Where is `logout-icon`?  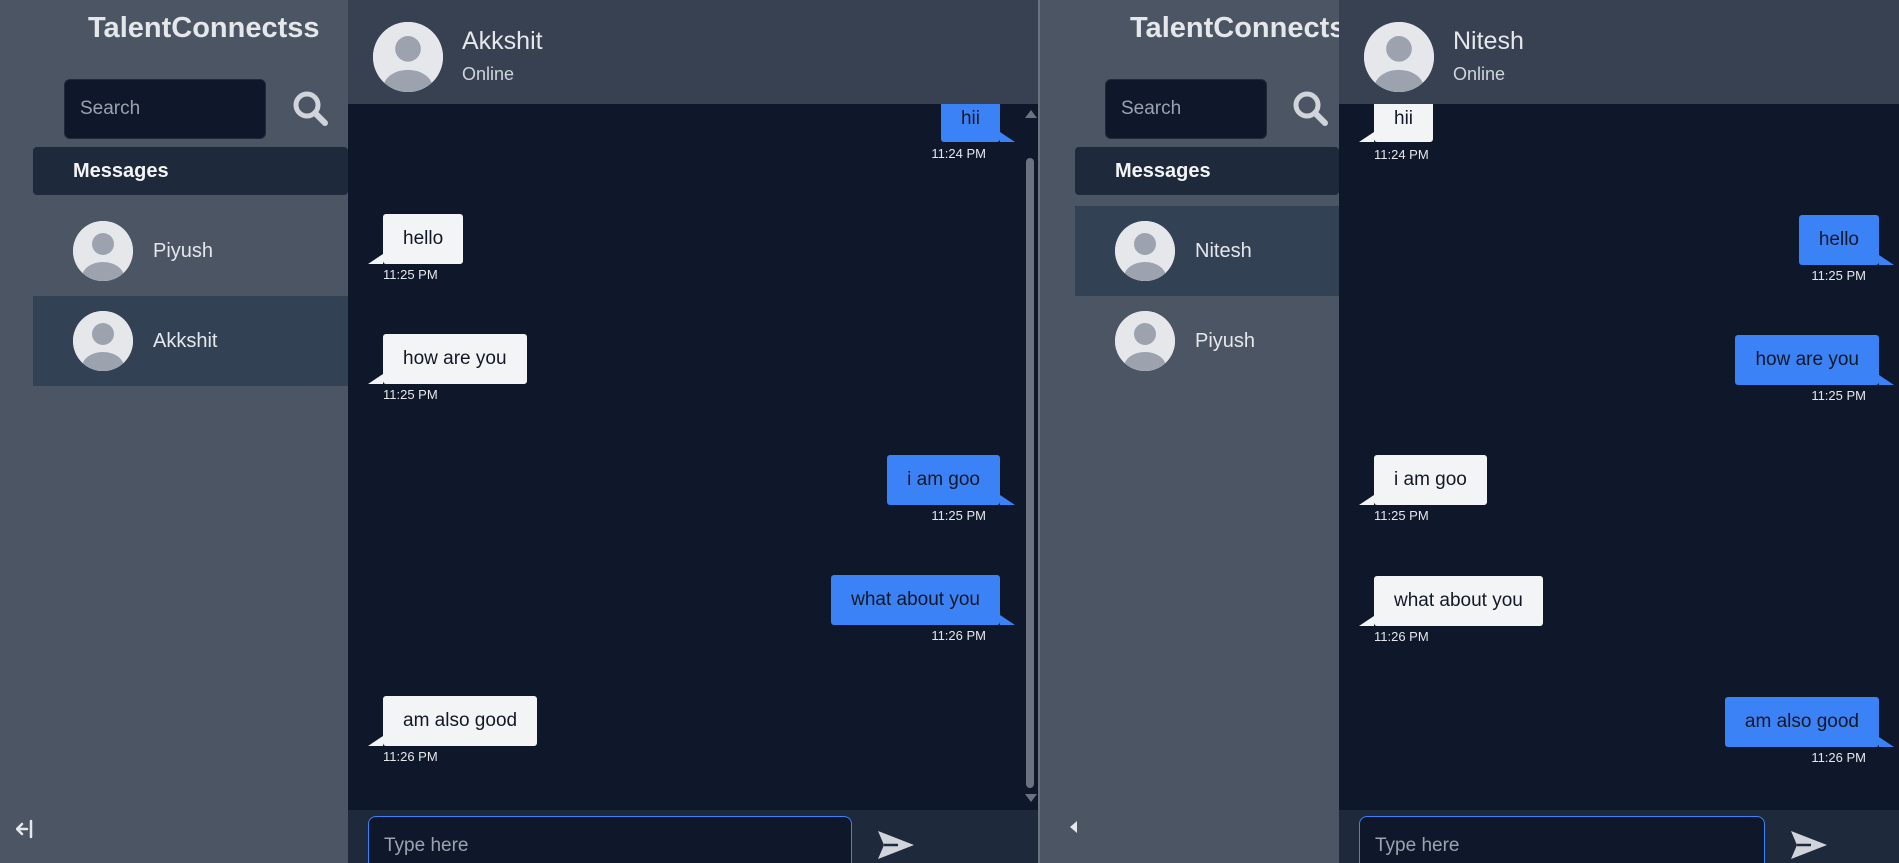 logout-icon is located at coordinates (26, 829).